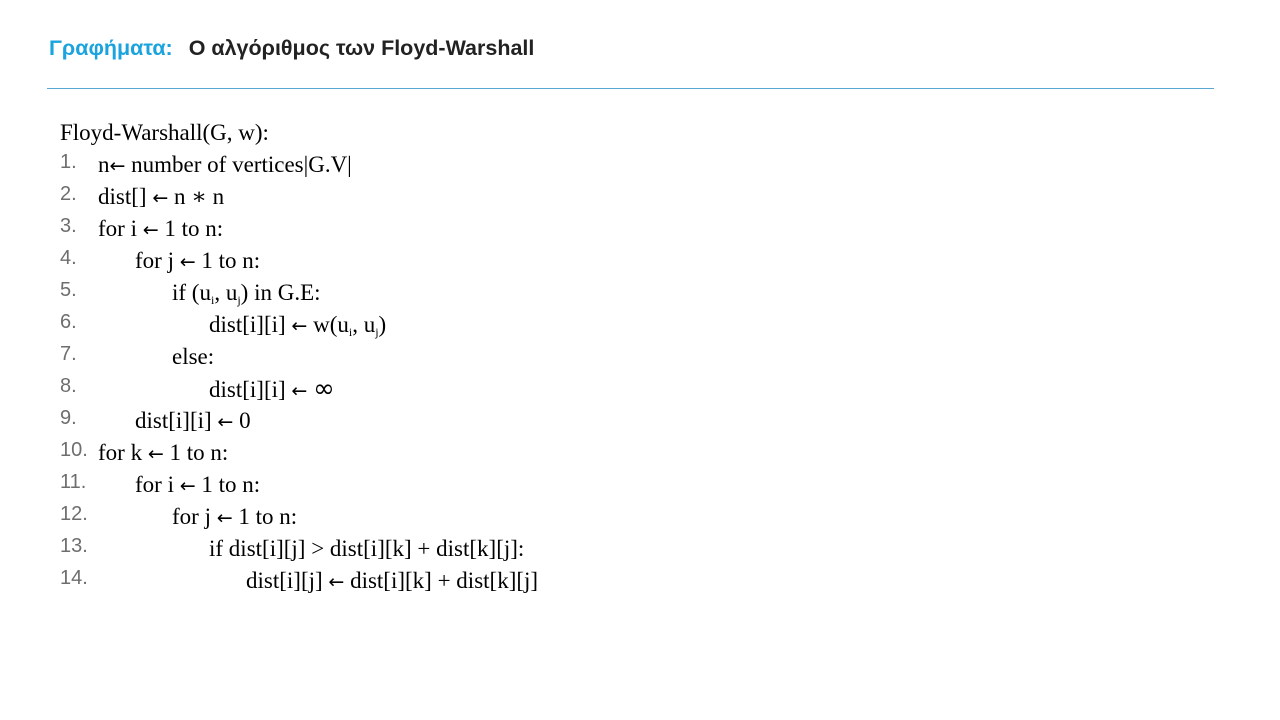 Image resolution: width=1280 pixels, height=720 pixels. I want to click on line-number: 11., so click(73, 482).